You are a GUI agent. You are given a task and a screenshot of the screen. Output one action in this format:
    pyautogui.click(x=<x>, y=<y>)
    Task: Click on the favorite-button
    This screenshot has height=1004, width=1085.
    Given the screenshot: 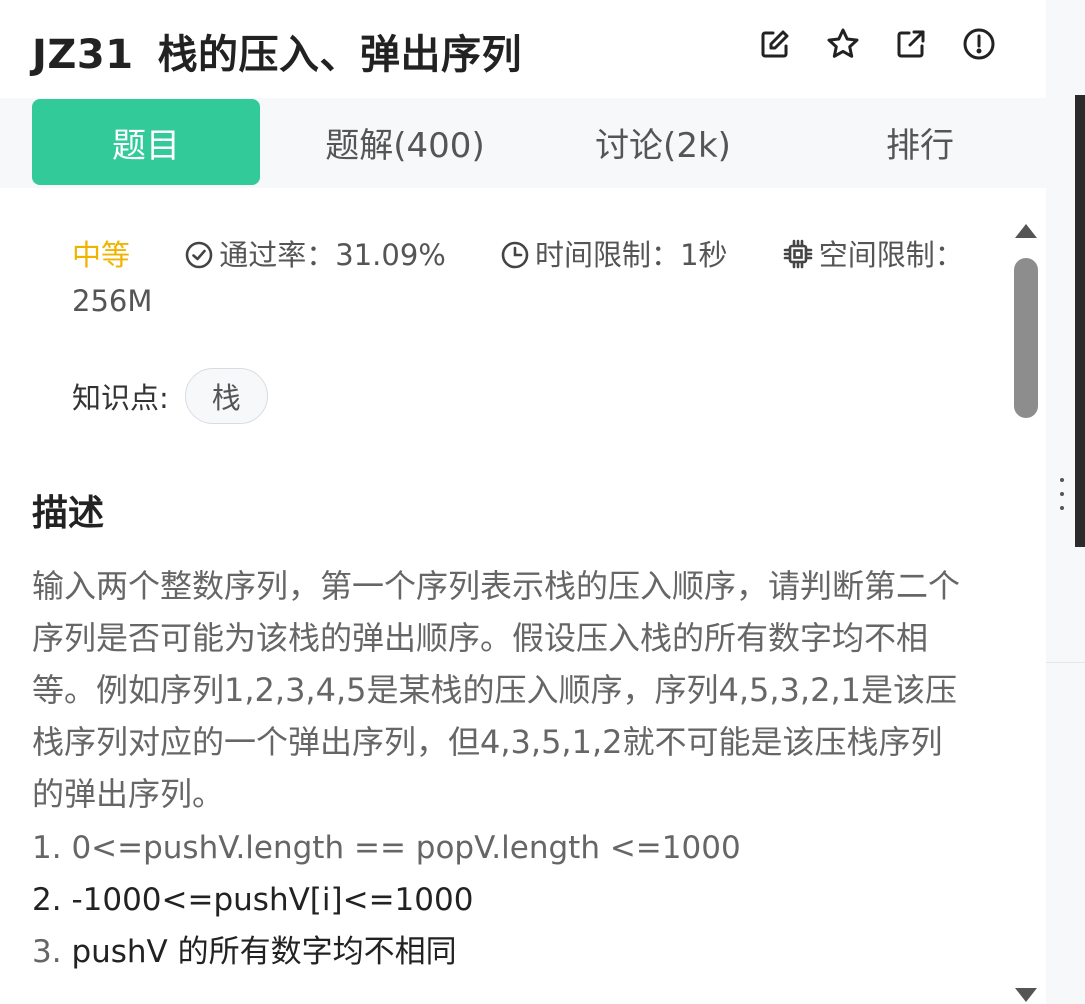 What is the action you would take?
    pyautogui.click(x=843, y=44)
    